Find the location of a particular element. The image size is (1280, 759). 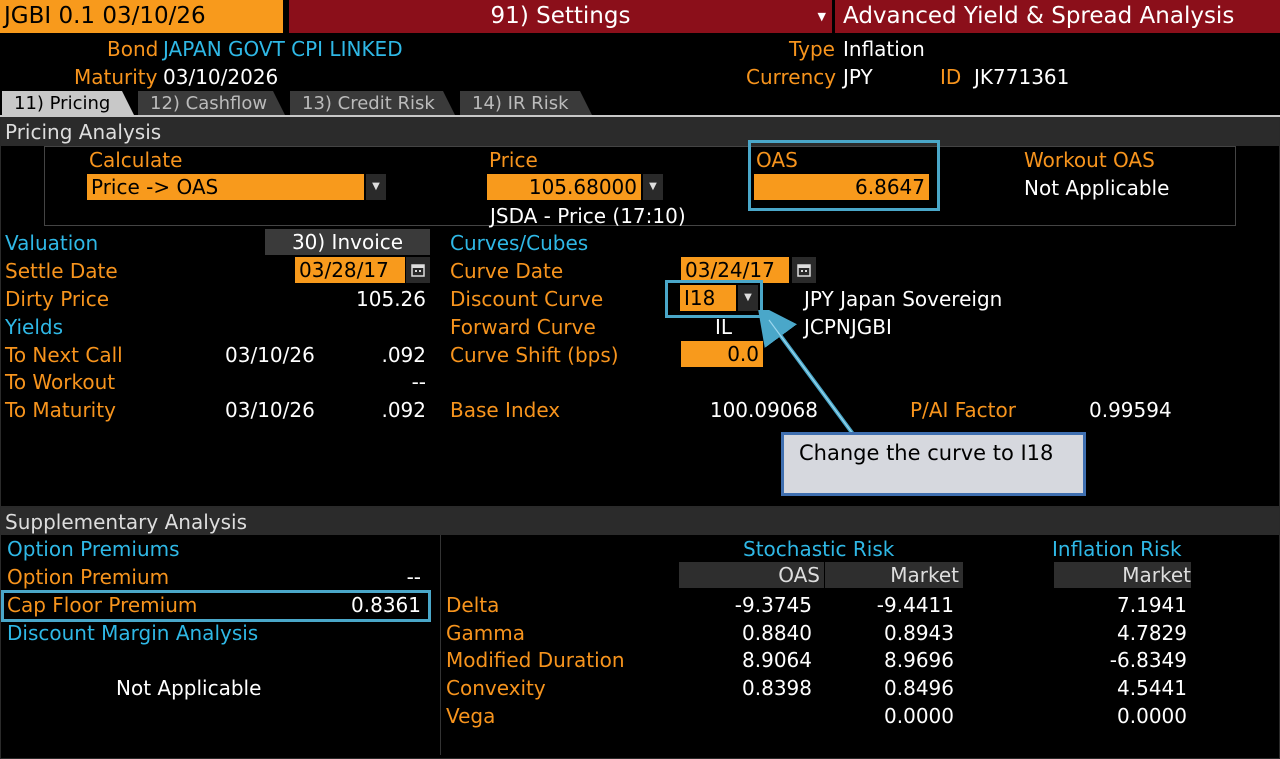

forward-curve-label: Forward Curve is located at coordinates (523, 327).